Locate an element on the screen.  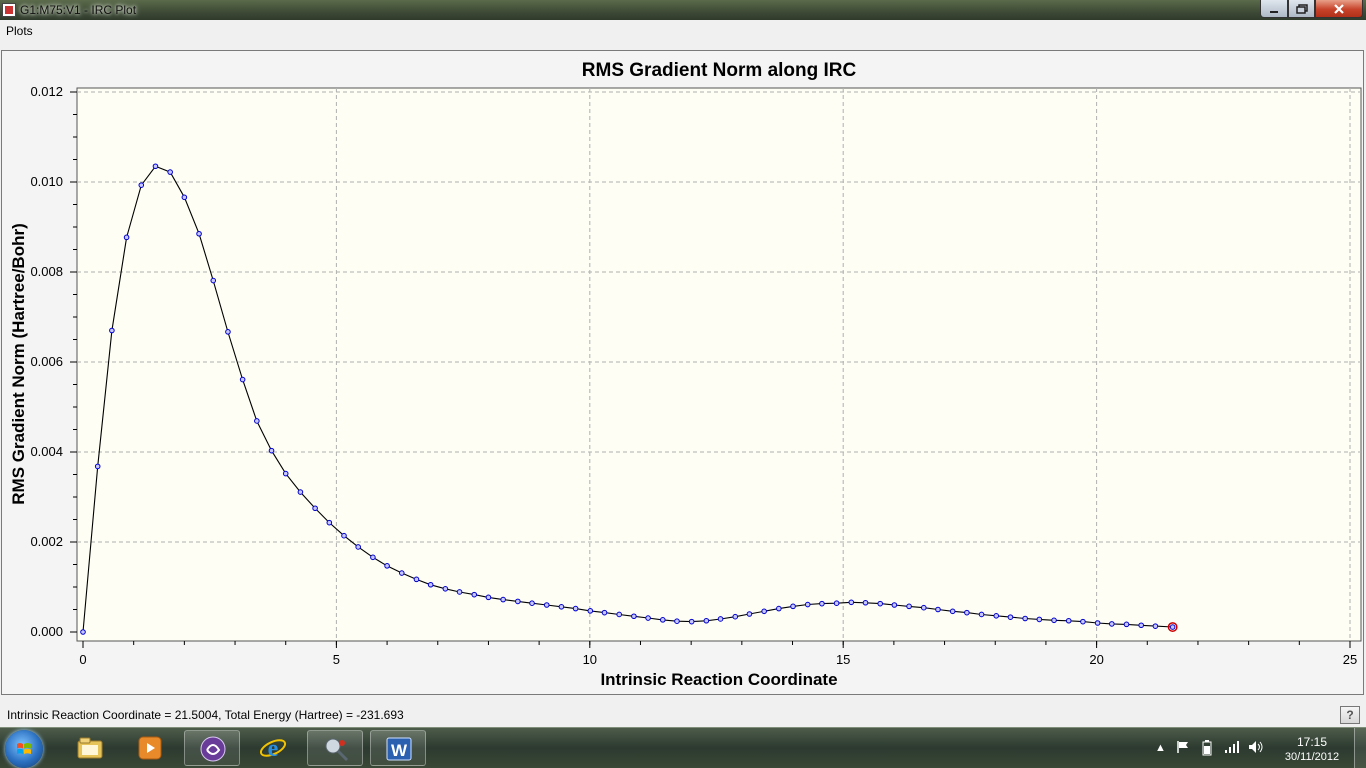
x-tick-label: 25 is located at coordinates (1350, 659).